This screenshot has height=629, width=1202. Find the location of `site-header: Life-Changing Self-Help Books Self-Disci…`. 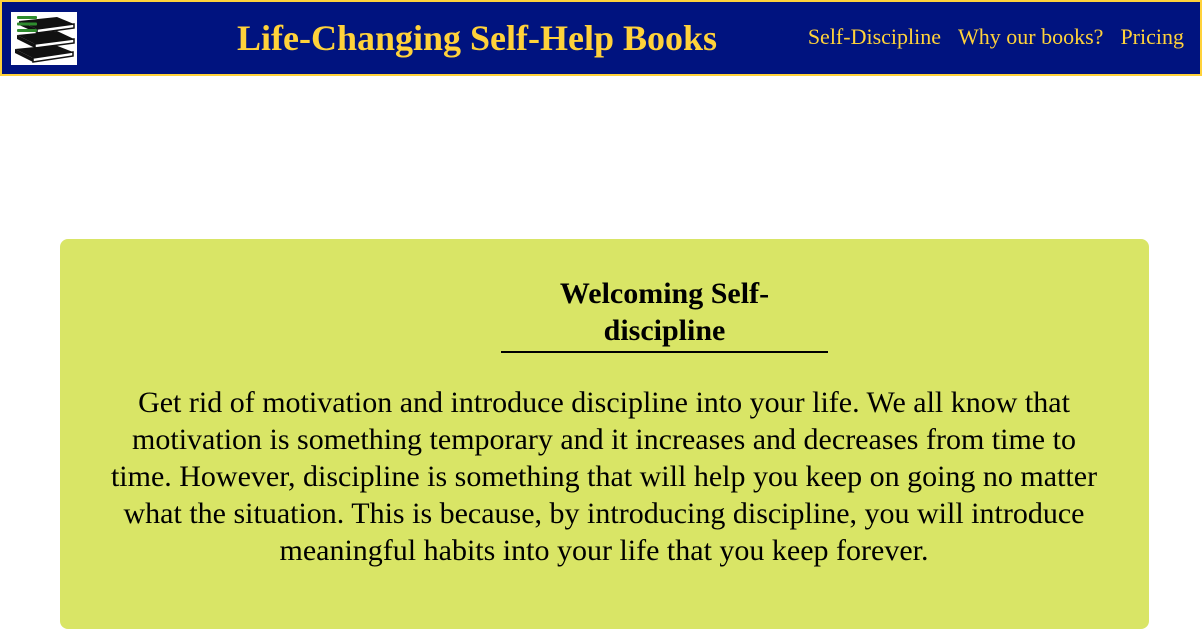

site-header: Life-Changing Self-Help Books Self-Disci… is located at coordinates (601, 38).